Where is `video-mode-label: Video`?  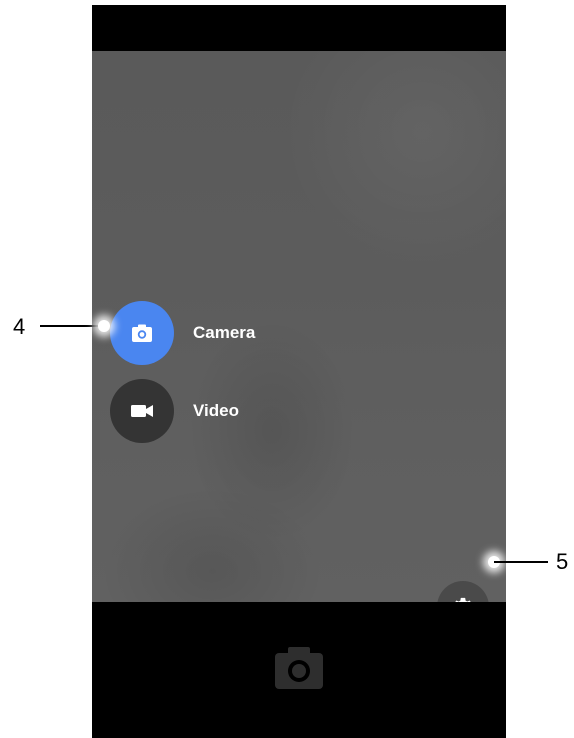 video-mode-label: Video is located at coordinates (216, 410).